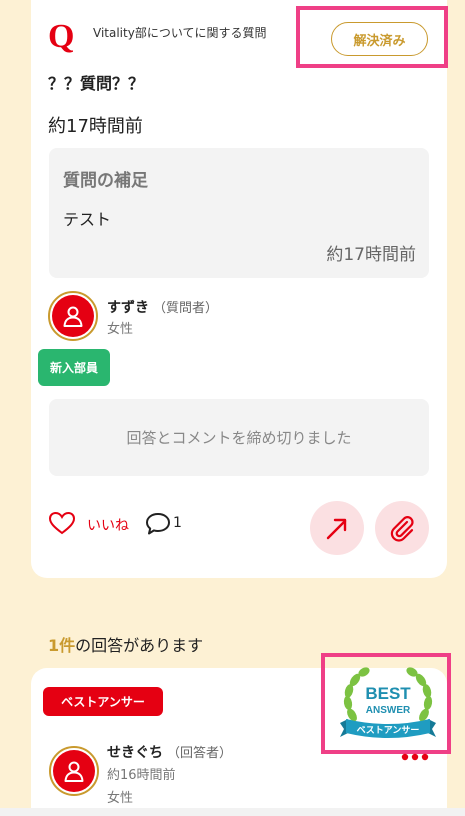 Image resolution: width=465 pixels, height=816 pixels. What do you see at coordinates (386, 703) in the screenshot?
I see `highlight-box-best-answer` at bounding box center [386, 703].